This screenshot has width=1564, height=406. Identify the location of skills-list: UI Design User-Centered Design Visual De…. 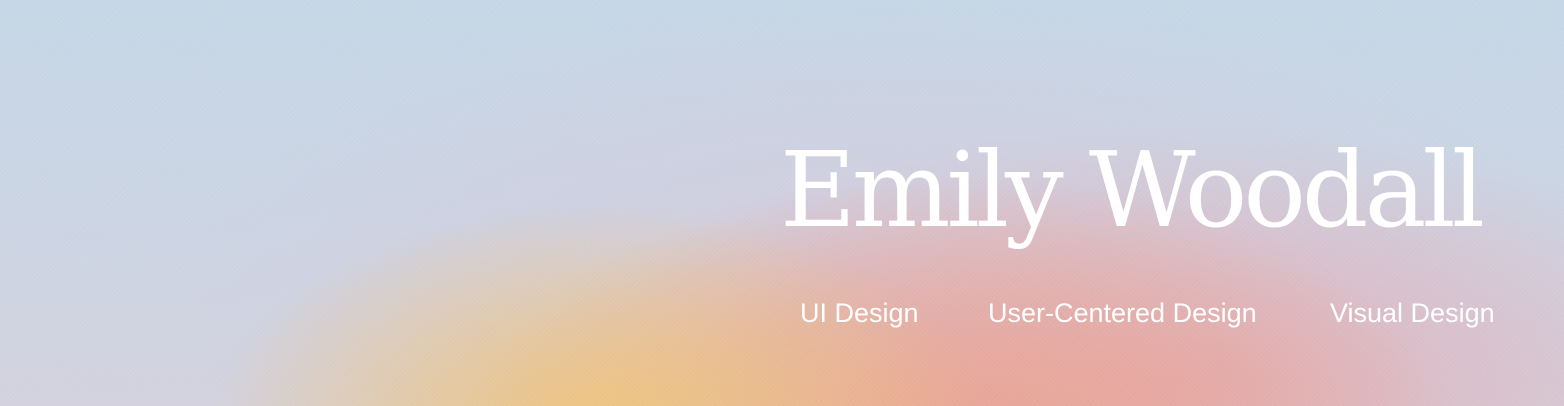
(782, 313).